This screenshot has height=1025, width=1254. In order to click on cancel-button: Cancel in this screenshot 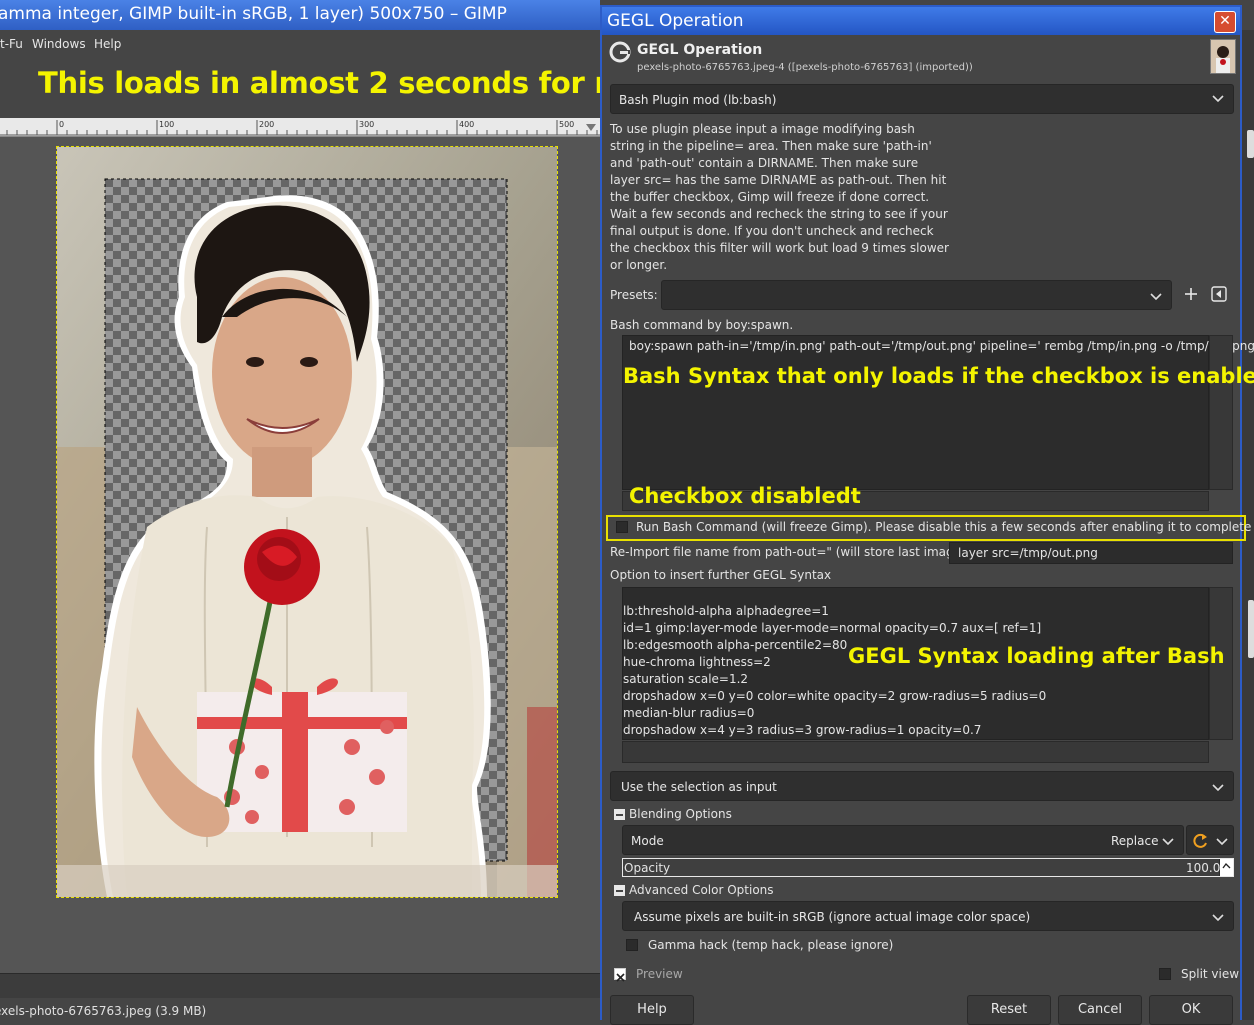, I will do `click(1100, 1010)`.